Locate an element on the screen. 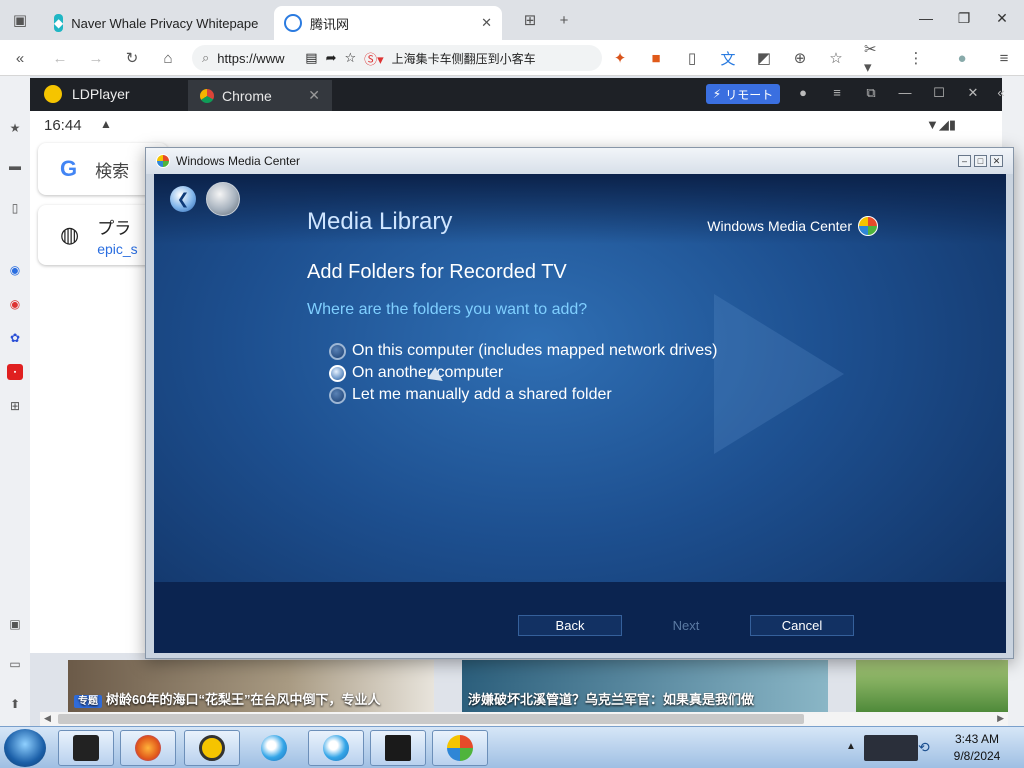  account-icon: ● is located at coordinates (803, 92).